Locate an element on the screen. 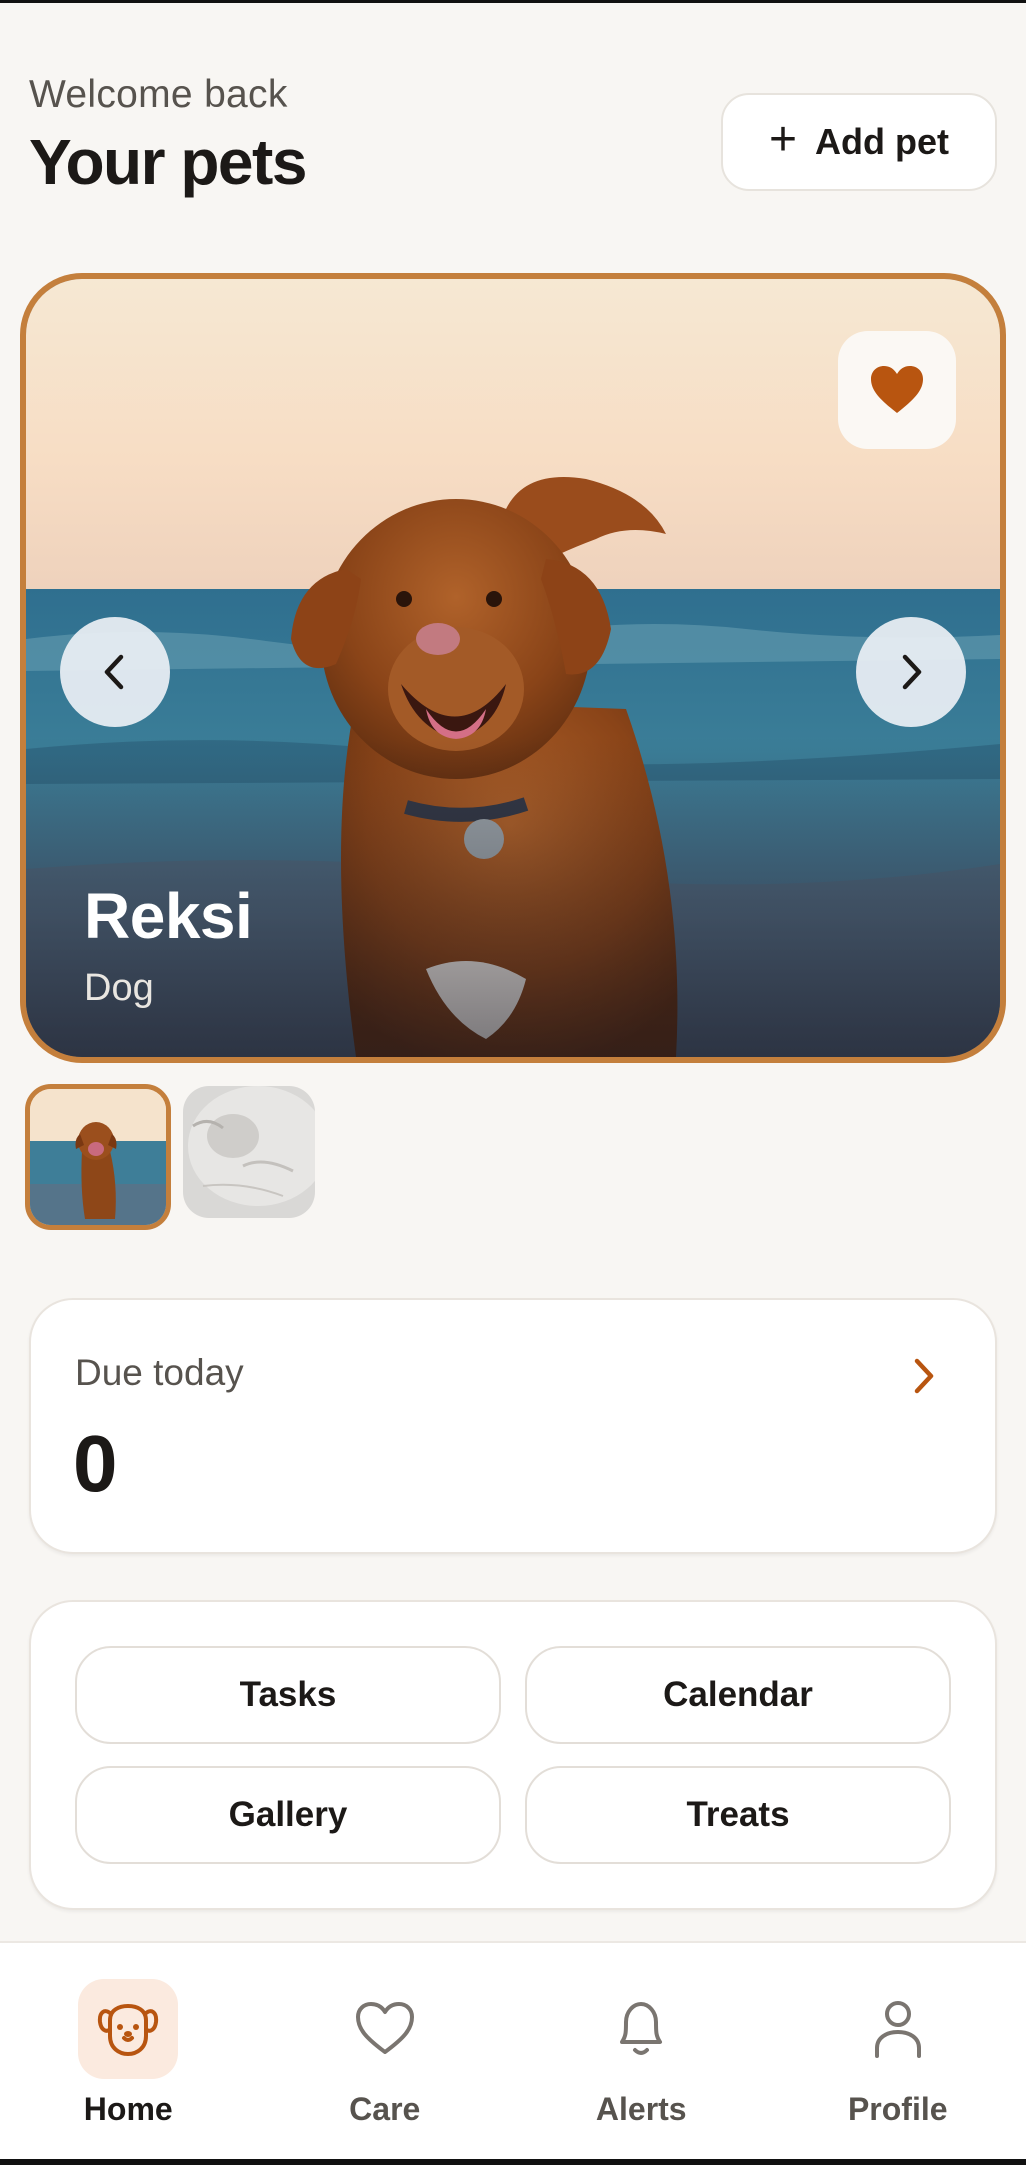 Image resolution: width=1026 pixels, height=2165 pixels. plus-icon: + is located at coordinates (783, 139).